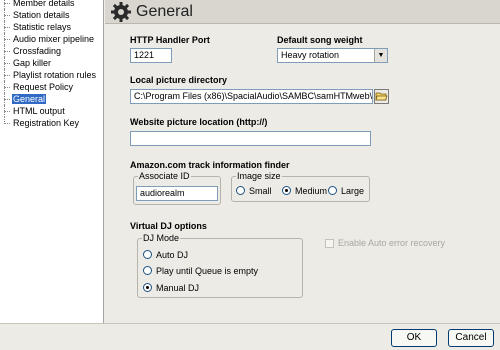 The height and width of the screenshot is (350, 500). What do you see at coordinates (353, 191) in the screenshot?
I see `size-large-label: Large` at bounding box center [353, 191].